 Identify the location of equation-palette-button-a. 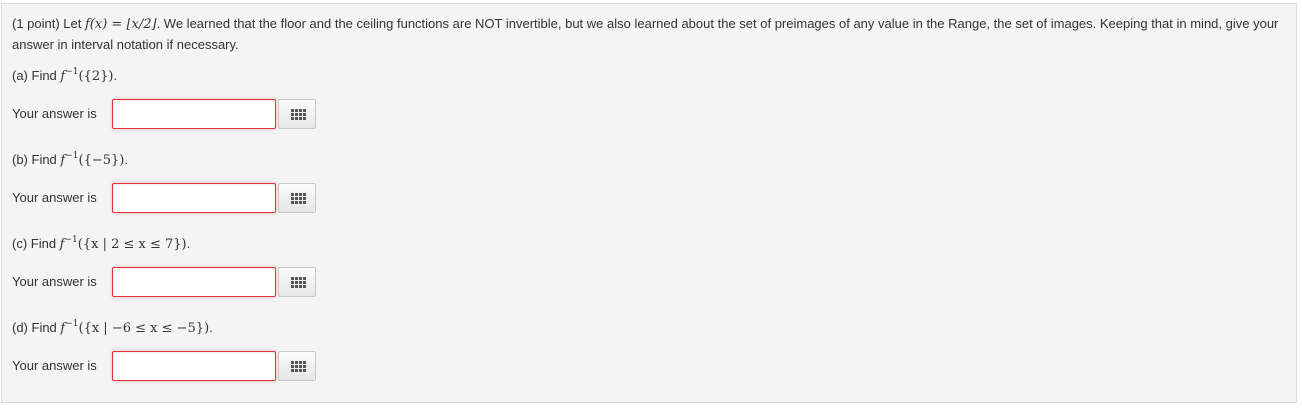
(297, 114).